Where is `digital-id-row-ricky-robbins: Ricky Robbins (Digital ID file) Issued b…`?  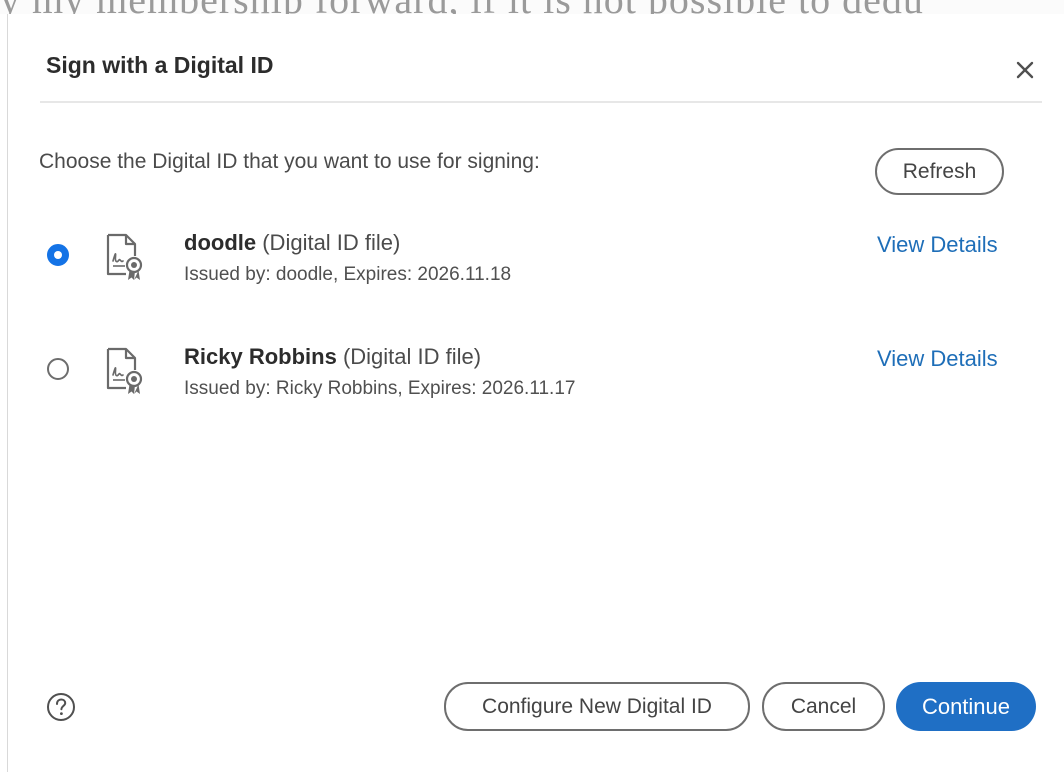 digital-id-row-ricky-robbins: Ricky Robbins (Digital ID file) Issued b… is located at coordinates (536, 380).